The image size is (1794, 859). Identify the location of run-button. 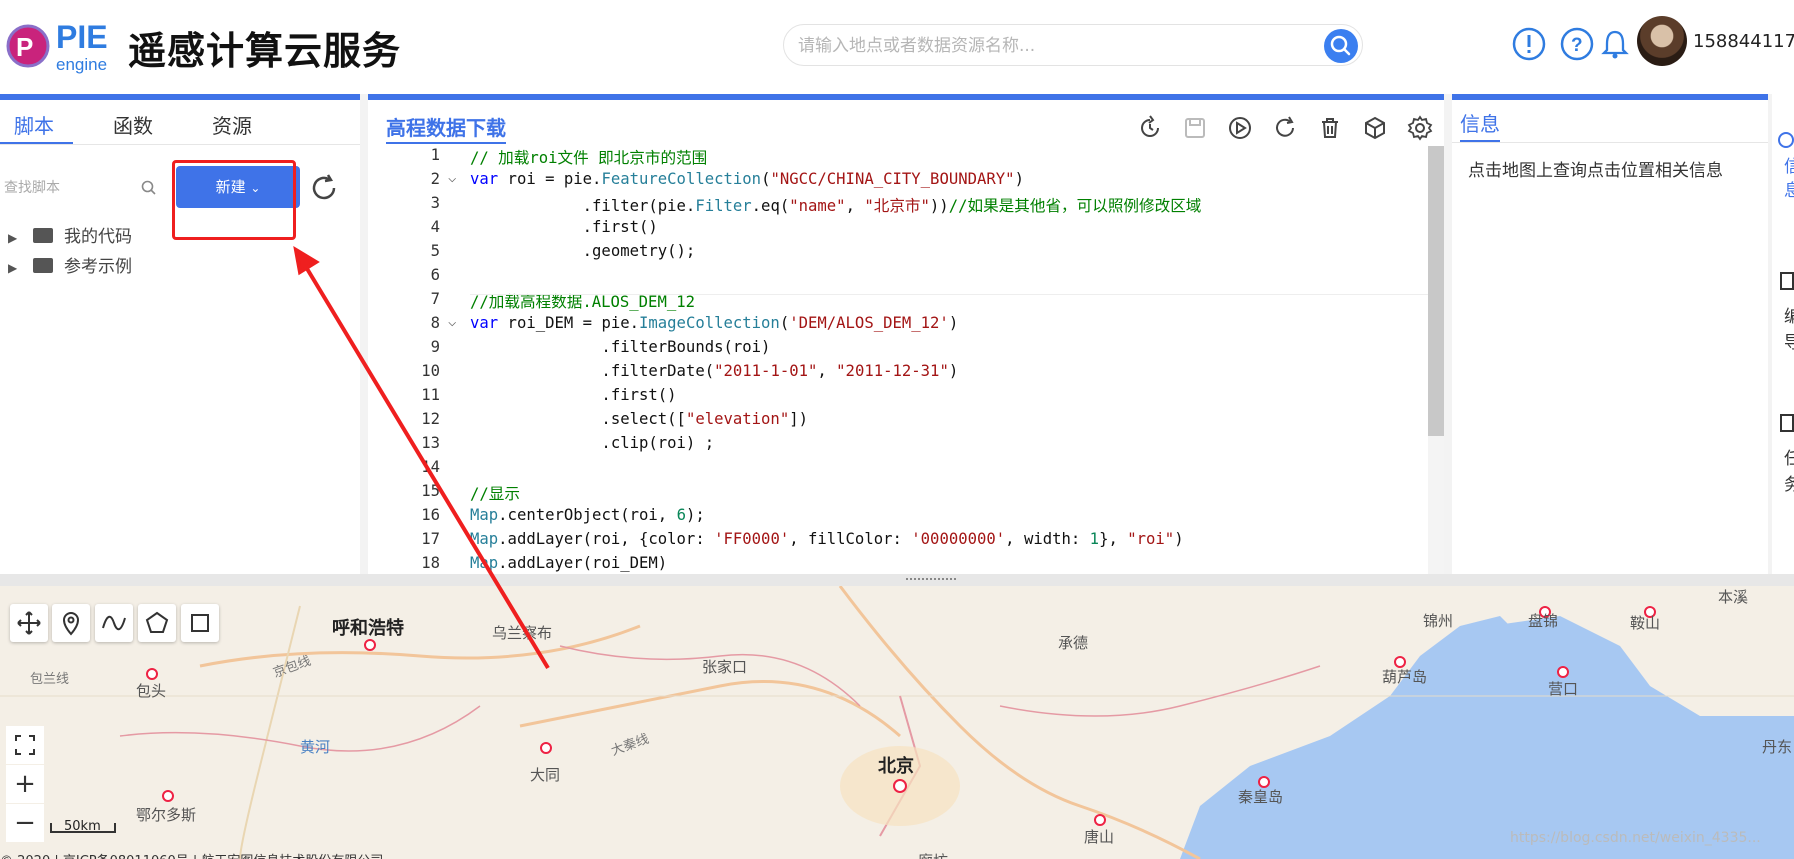
(1240, 128).